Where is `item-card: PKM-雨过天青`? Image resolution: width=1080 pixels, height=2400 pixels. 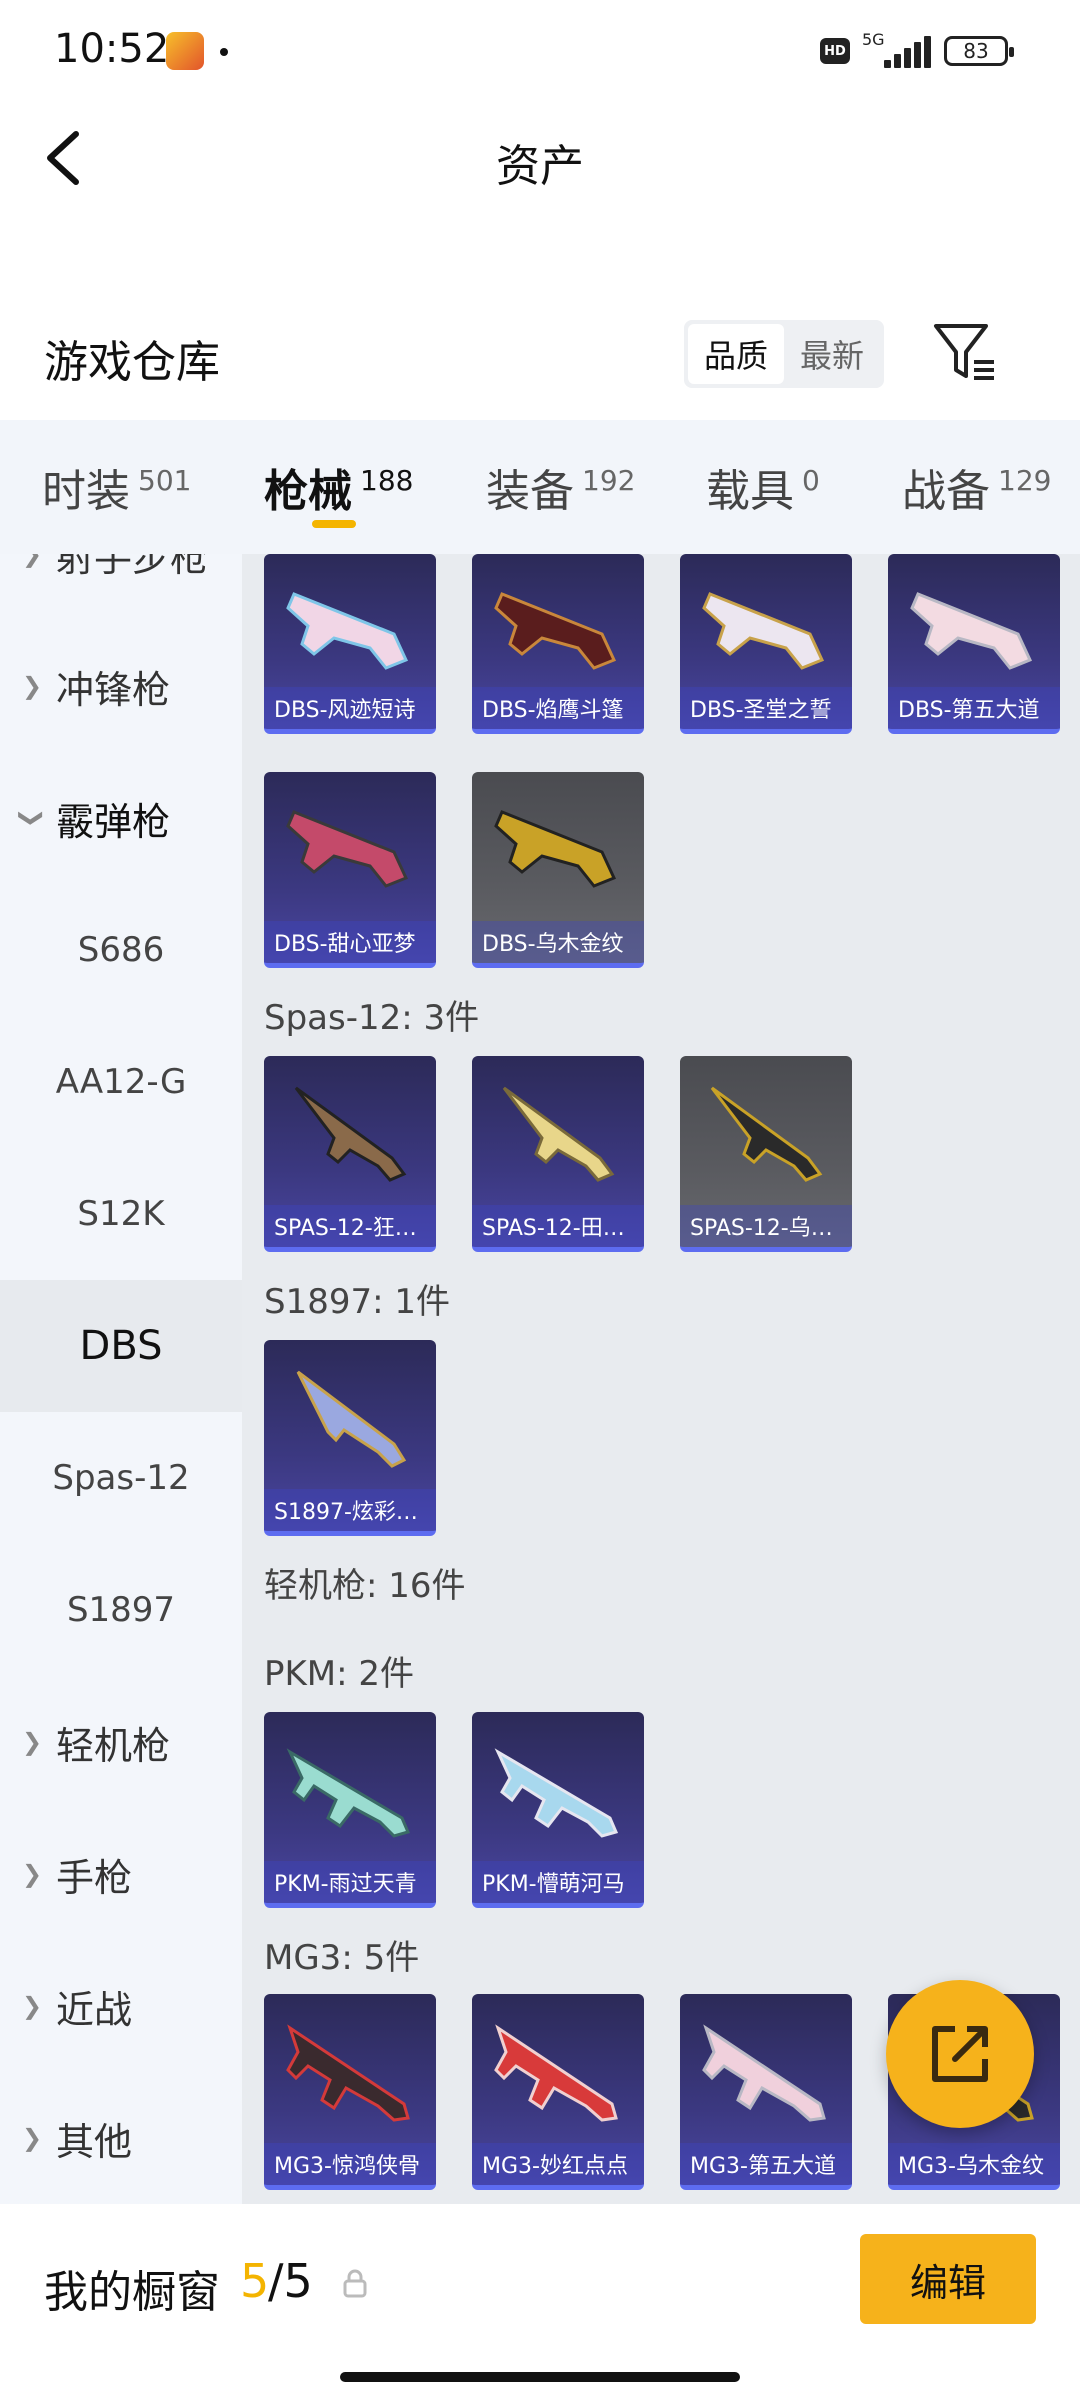 item-card: PKM-雨过天青 is located at coordinates (350, 1810).